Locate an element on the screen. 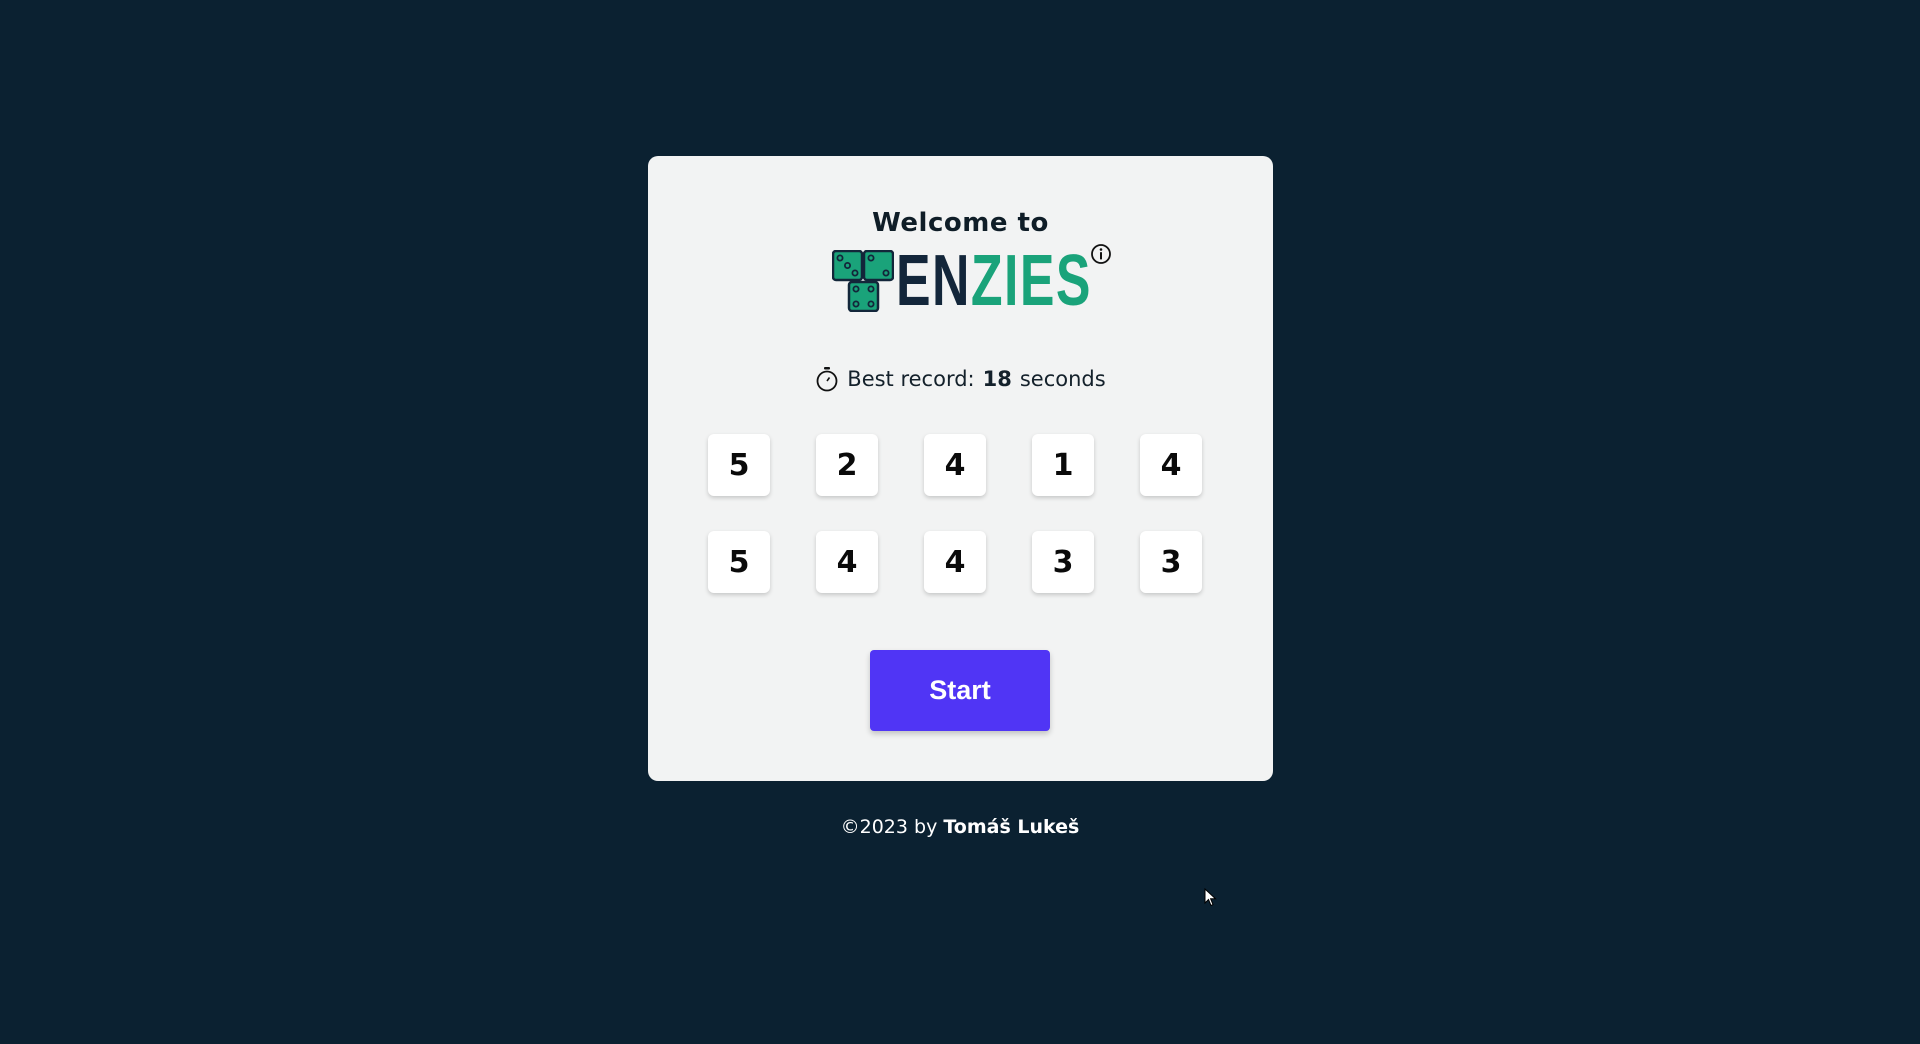 The width and height of the screenshot is (1920, 1044). record-value: 18 is located at coordinates (997, 379).